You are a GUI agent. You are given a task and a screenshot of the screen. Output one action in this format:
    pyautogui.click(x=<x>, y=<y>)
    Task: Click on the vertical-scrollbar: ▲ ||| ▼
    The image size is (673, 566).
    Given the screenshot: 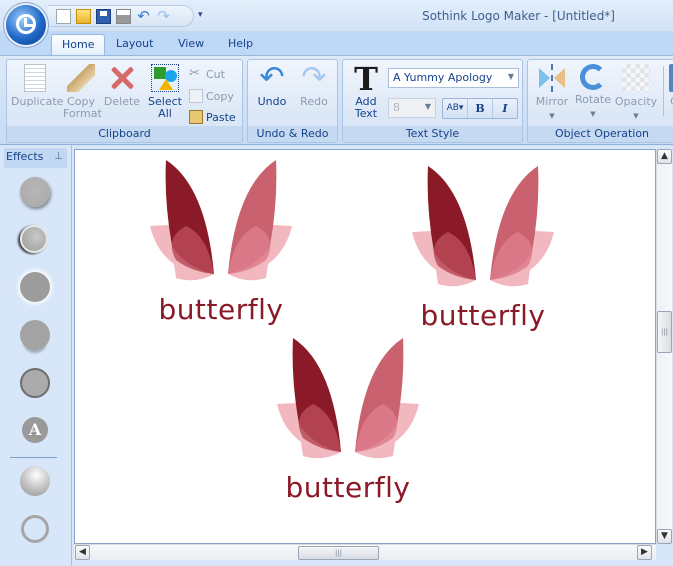 What is the action you would take?
    pyautogui.click(x=664, y=346)
    